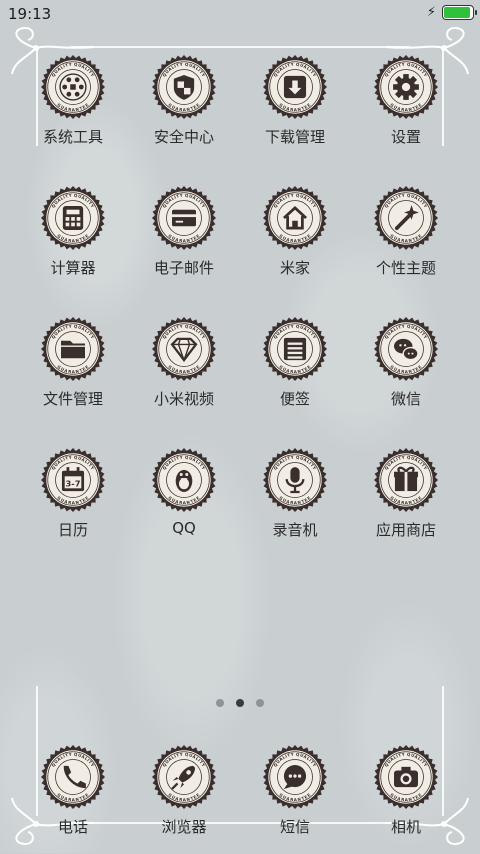 The image size is (480, 854). I want to click on app-label: 计算器, so click(73, 268).